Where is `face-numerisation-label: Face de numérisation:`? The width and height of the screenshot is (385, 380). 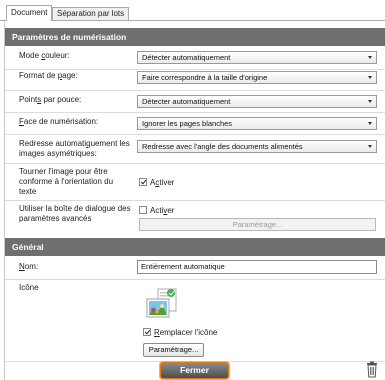 face-numerisation-label: Face de numérisation: is located at coordinates (59, 121).